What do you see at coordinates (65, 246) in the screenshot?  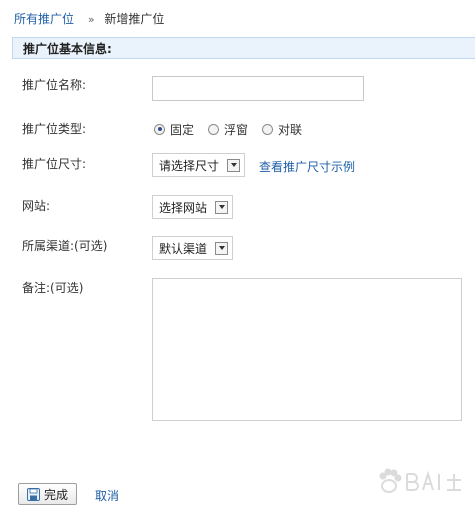 I see `channel-label: 所属渠道:(可选)` at bounding box center [65, 246].